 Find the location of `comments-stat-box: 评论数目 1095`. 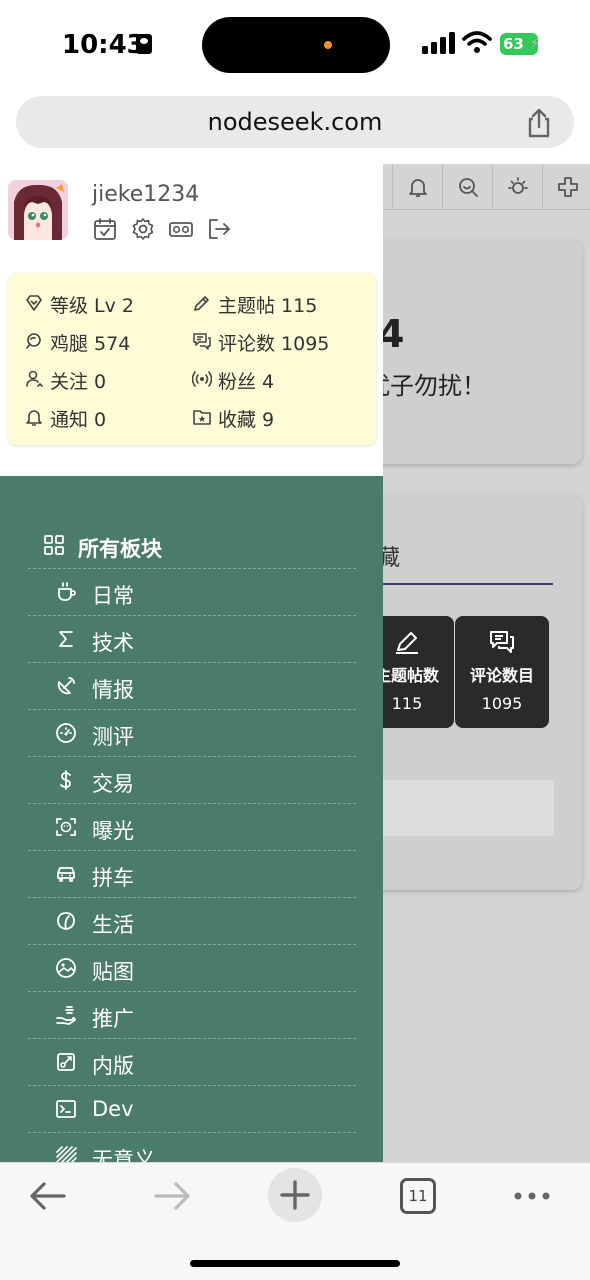

comments-stat-box: 评论数目 1095 is located at coordinates (502, 672).